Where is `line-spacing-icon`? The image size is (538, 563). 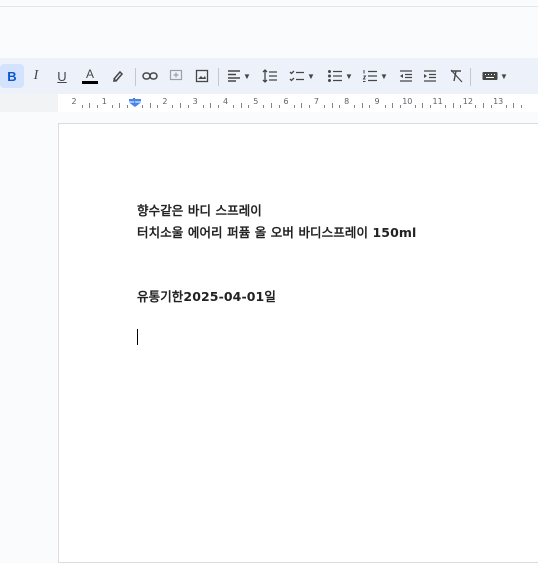 line-spacing-icon is located at coordinates (269, 76).